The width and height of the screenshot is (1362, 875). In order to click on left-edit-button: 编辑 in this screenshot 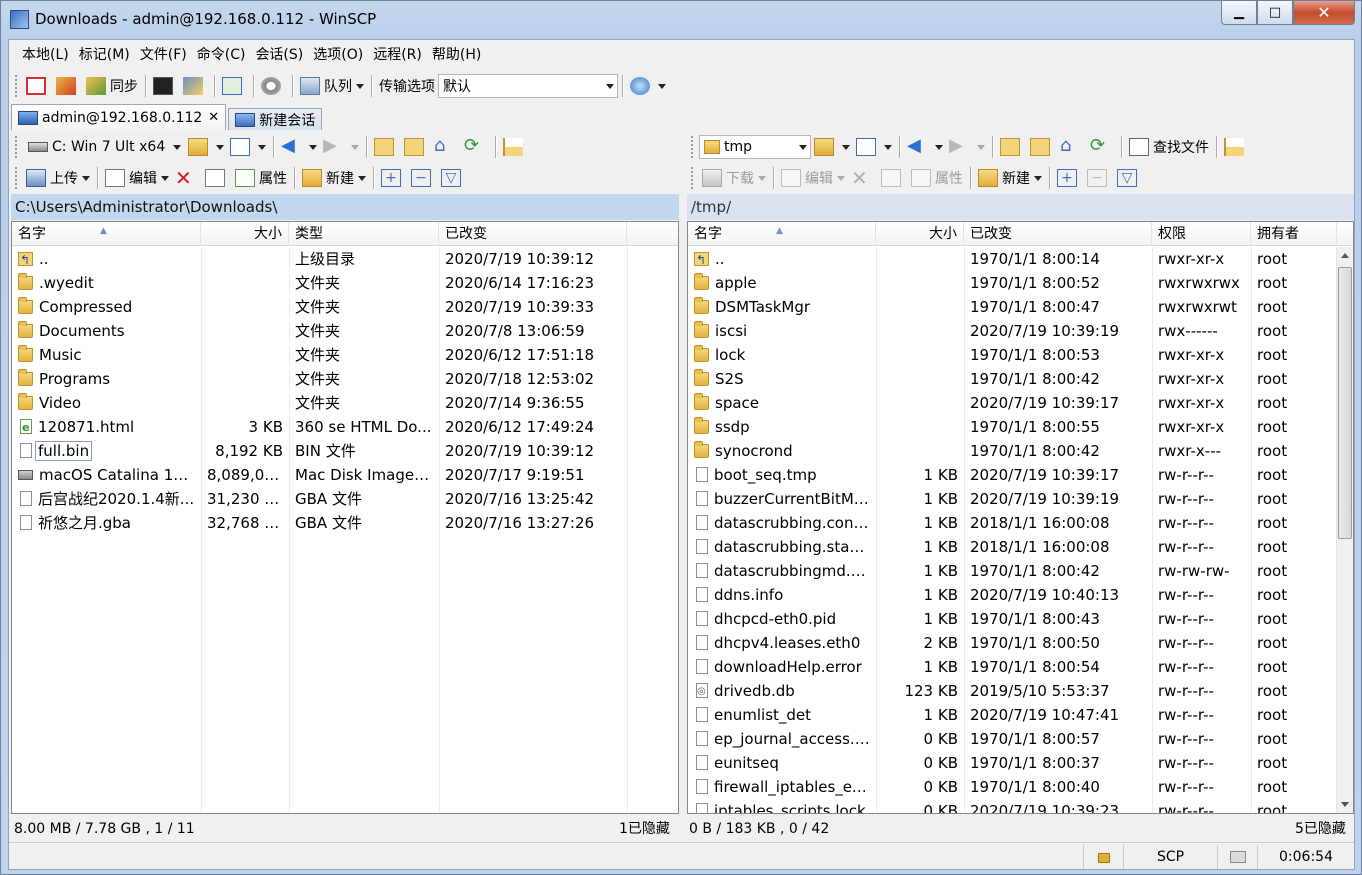, I will do `click(137, 178)`.